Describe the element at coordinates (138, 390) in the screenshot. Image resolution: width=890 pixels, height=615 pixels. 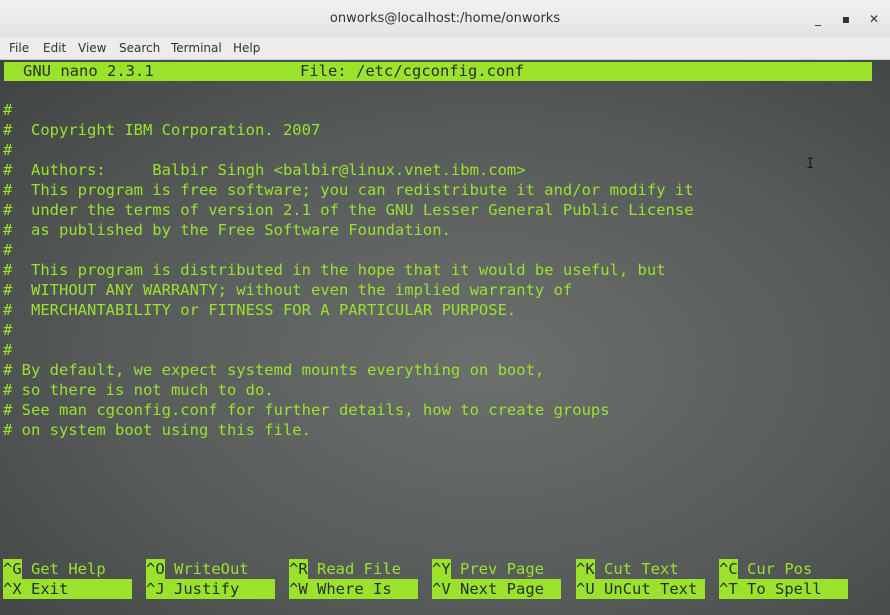
I see `file-line: # so there is not much to do.` at that location.